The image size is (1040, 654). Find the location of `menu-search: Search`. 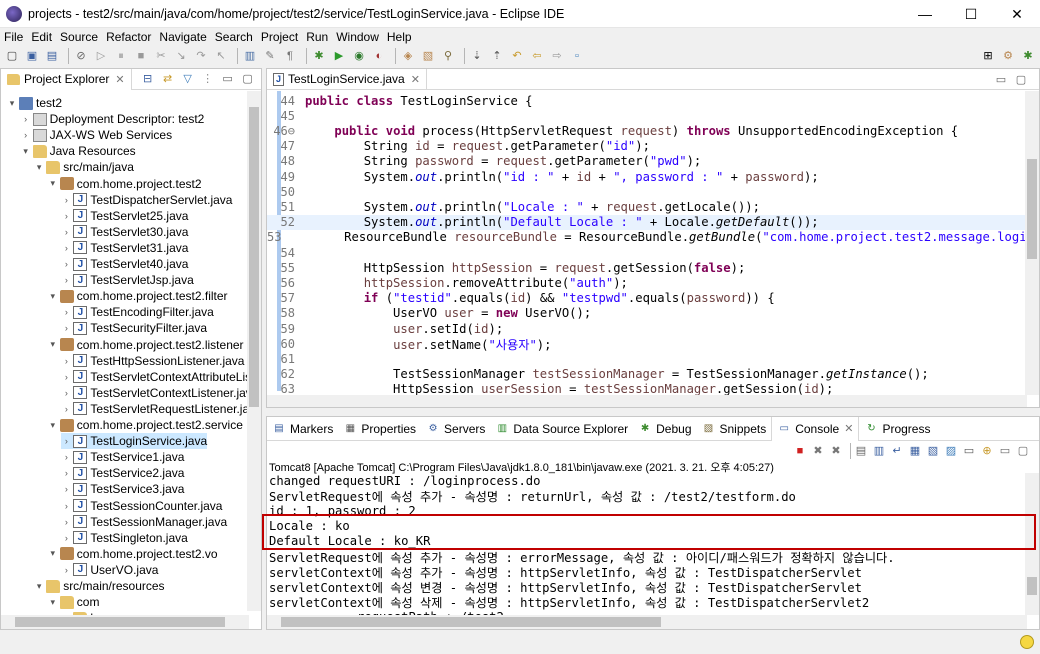

menu-search: Search is located at coordinates (234, 37).